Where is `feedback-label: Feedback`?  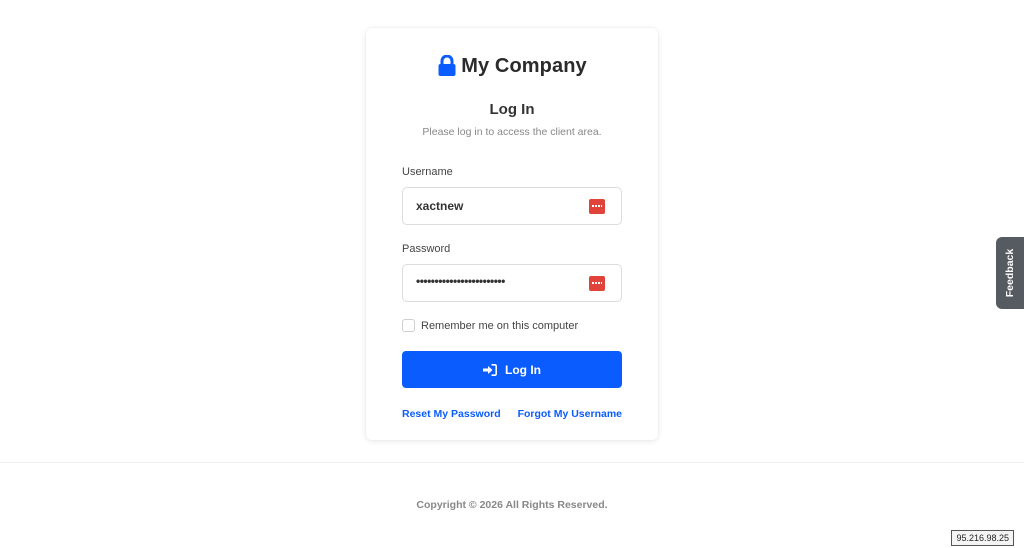 feedback-label: Feedback is located at coordinates (1010, 273).